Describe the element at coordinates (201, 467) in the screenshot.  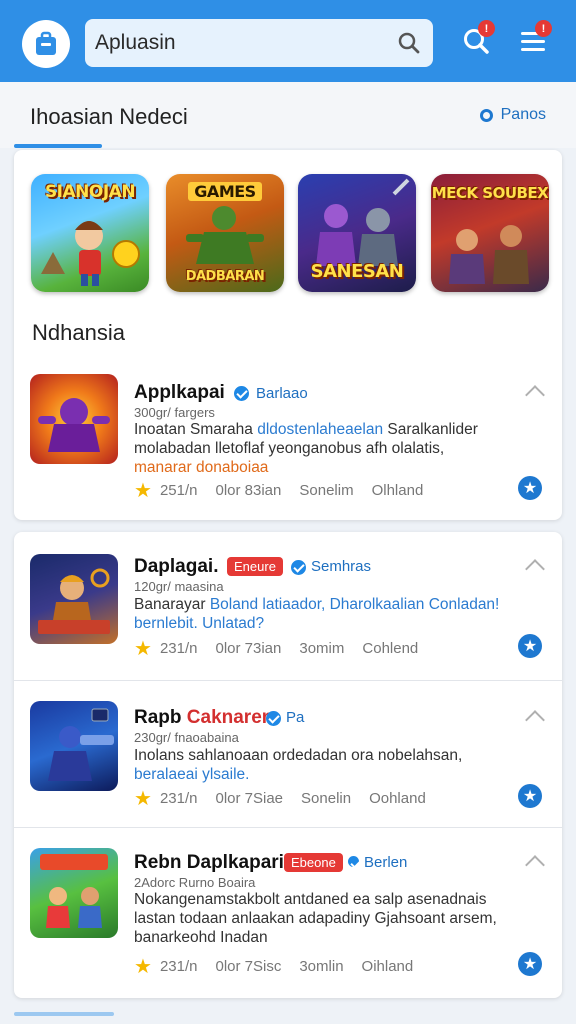
I see `app-1-desc-orange: manarar donaboiaa` at that location.